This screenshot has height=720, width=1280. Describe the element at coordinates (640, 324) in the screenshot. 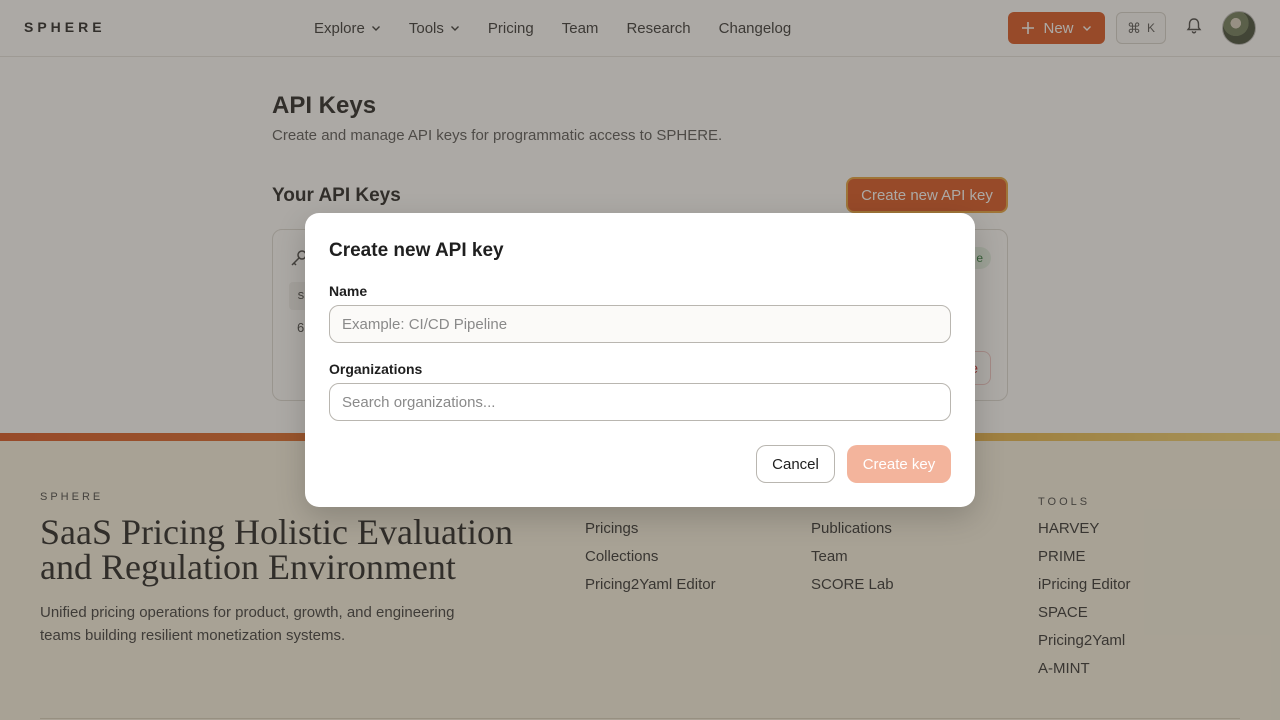

I see `name-input` at that location.